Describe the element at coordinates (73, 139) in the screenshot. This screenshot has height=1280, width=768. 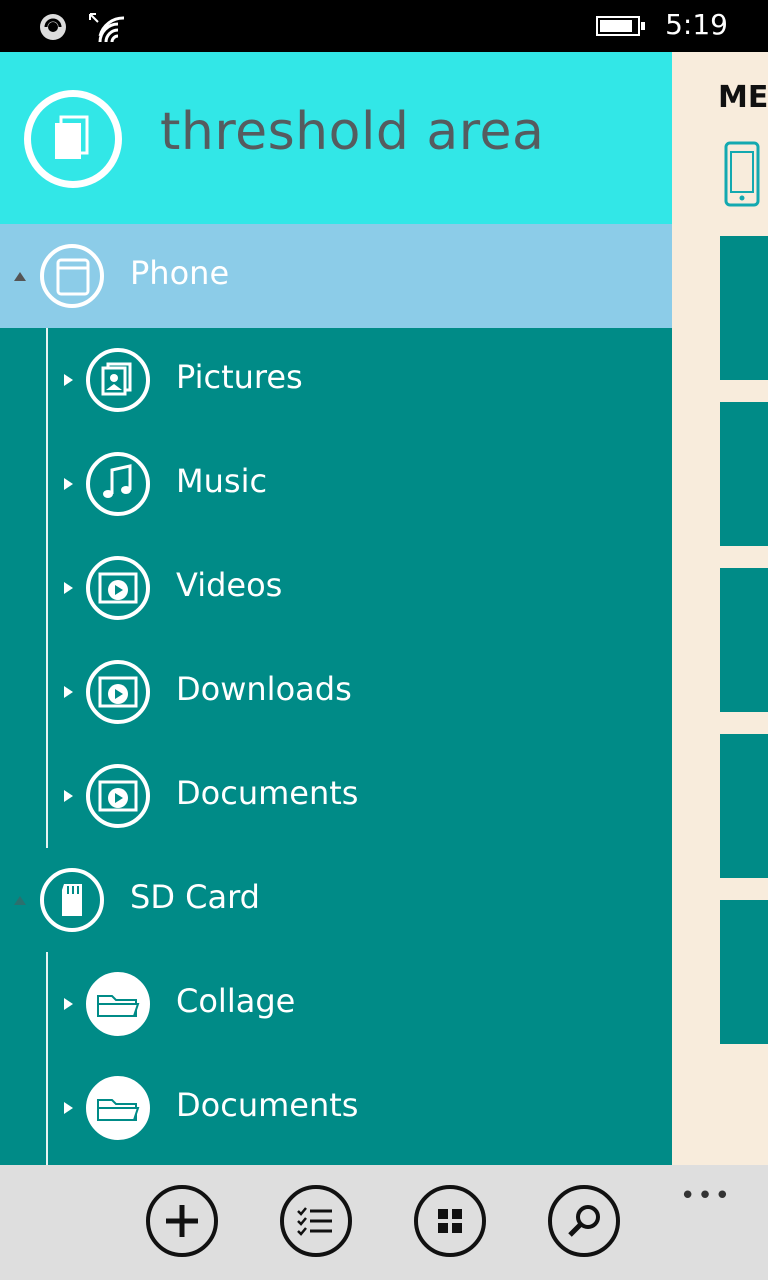
I see `documents-icon` at that location.